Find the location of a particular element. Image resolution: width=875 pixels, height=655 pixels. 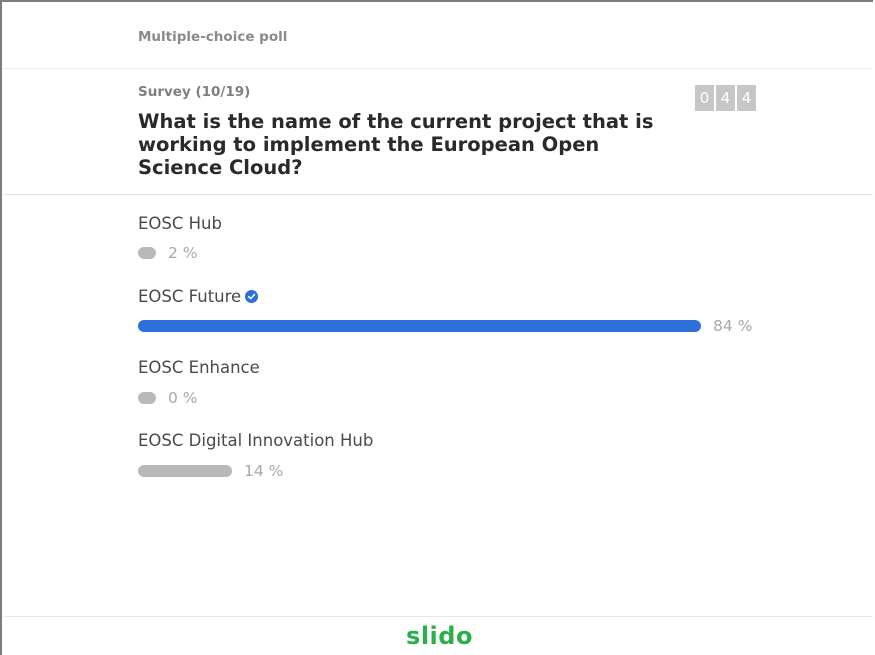

check-circle-icon is located at coordinates (252, 296).